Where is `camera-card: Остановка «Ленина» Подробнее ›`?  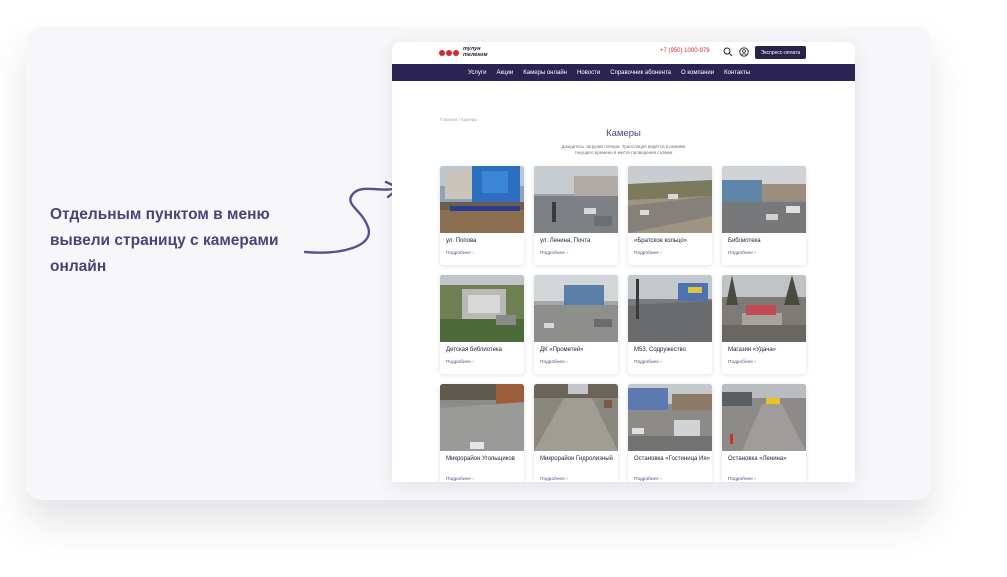 camera-card: Остановка «Ленина» Подробнее › is located at coordinates (764, 433).